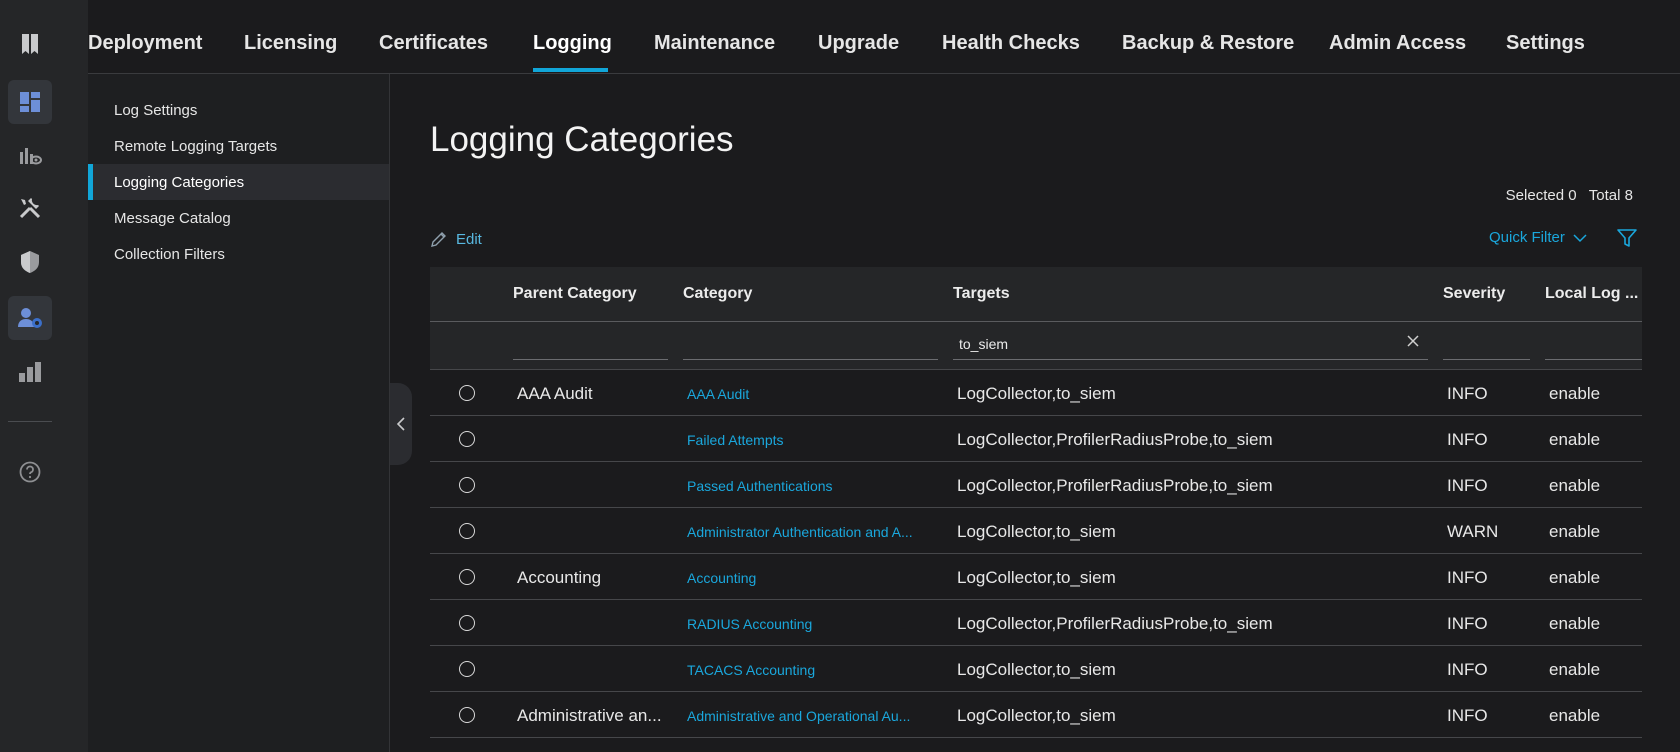 This screenshot has width=1680, height=752. Describe the element at coordinates (590, 346) in the screenshot. I see `parent-category-filter` at that location.